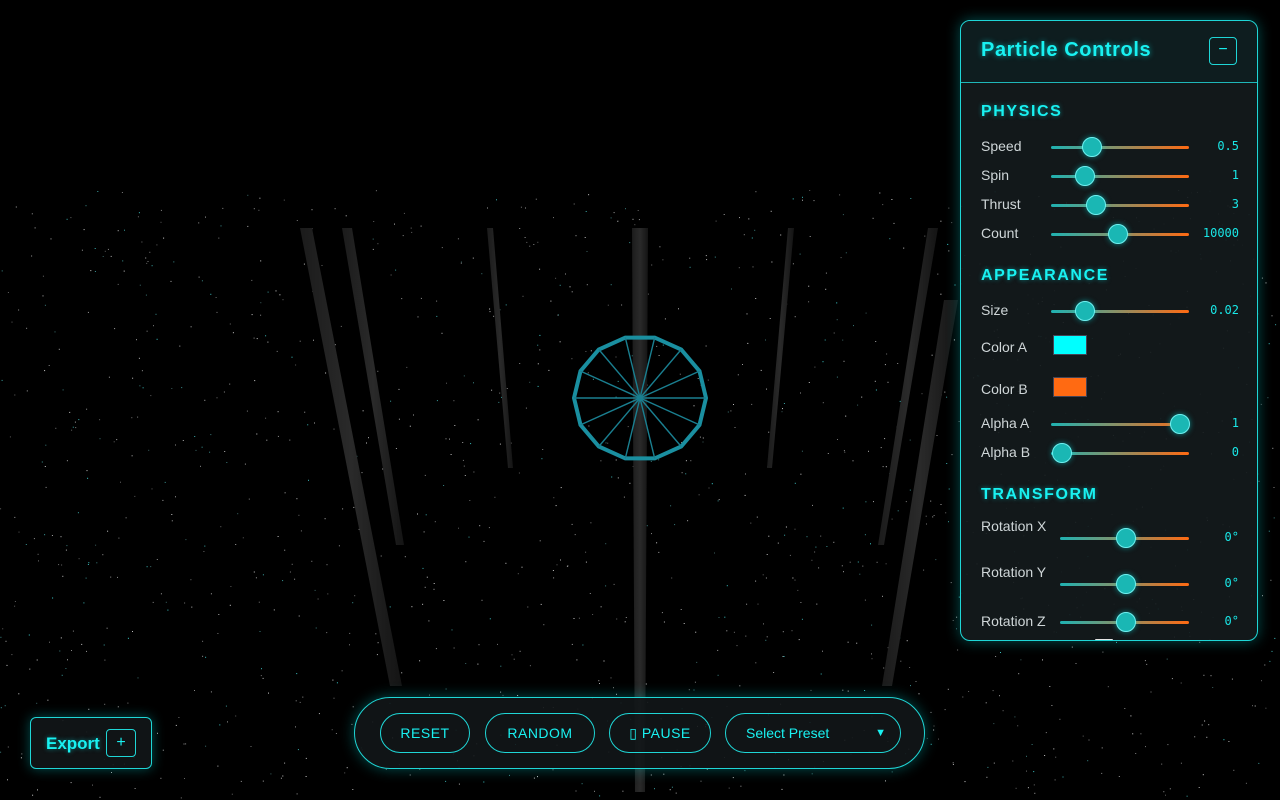 Image resolution: width=1280 pixels, height=800 pixels. I want to click on section-title-transform: TRANSFORM, so click(1039, 494).